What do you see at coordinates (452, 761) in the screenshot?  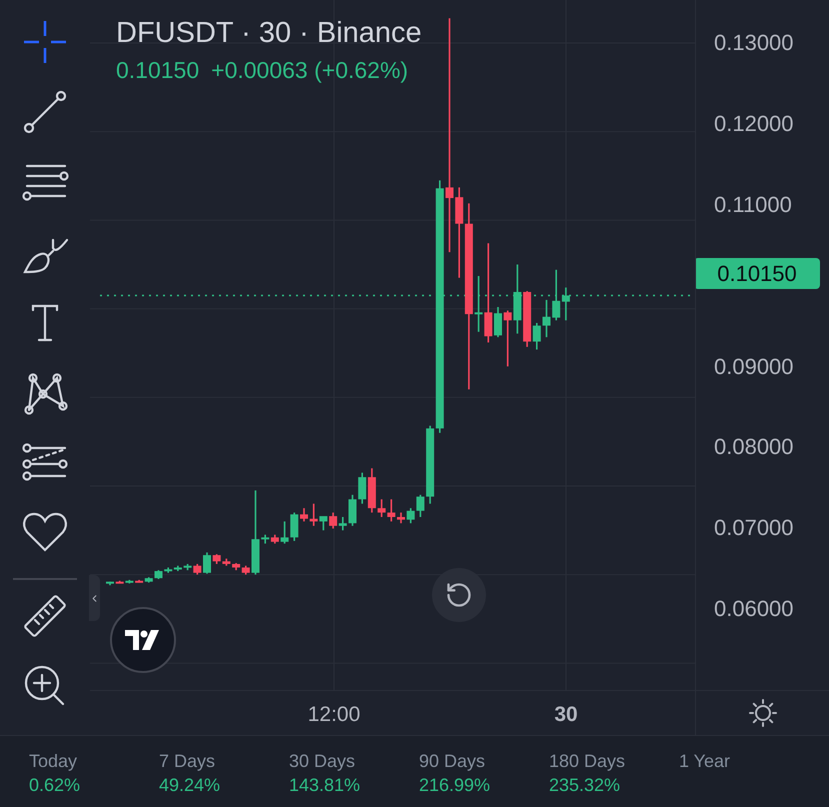 I see `period-label: 90 Days` at bounding box center [452, 761].